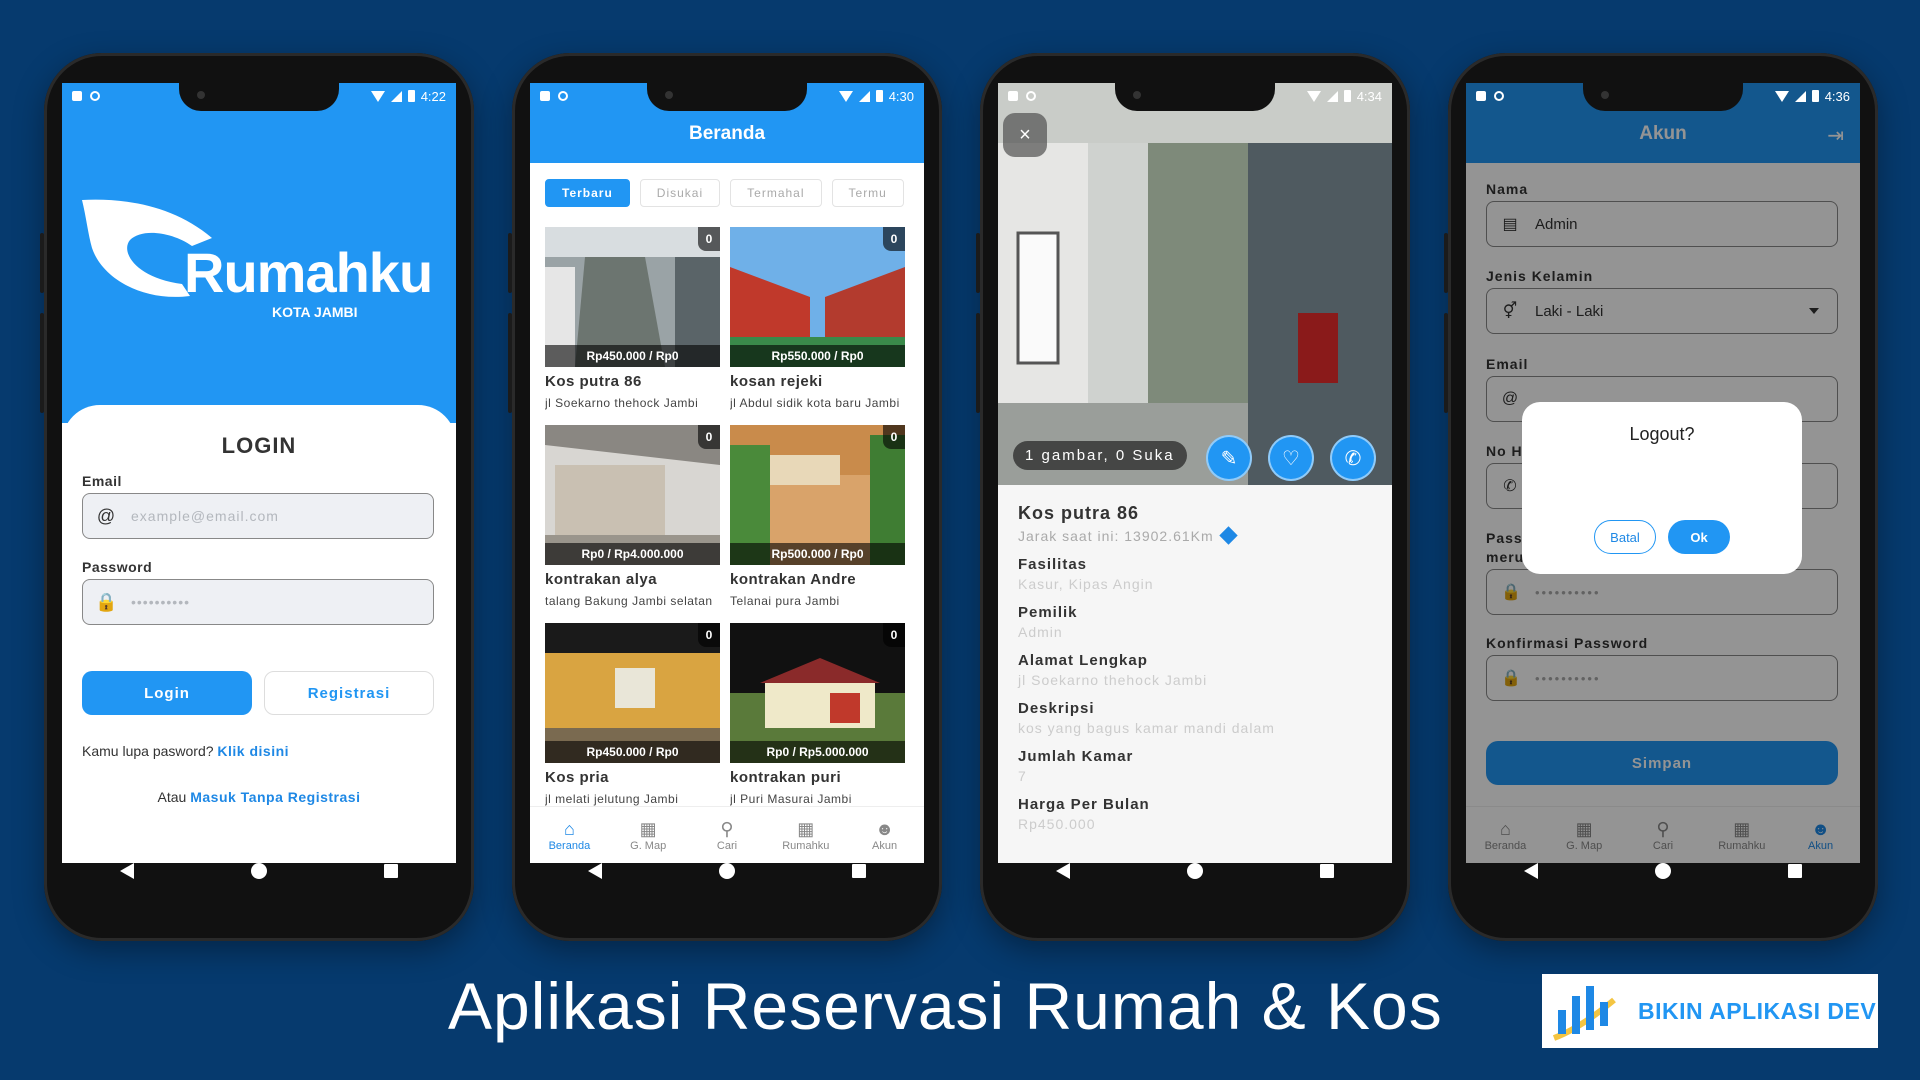 Image resolution: width=1920 pixels, height=1080 pixels. What do you see at coordinates (308, 272) in the screenshot?
I see `logo-text: Rumahku` at bounding box center [308, 272].